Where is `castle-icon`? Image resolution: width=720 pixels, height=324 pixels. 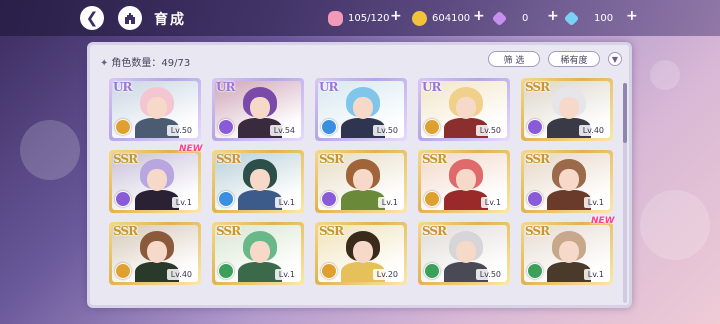
castle-icon is located at coordinates (130, 18).